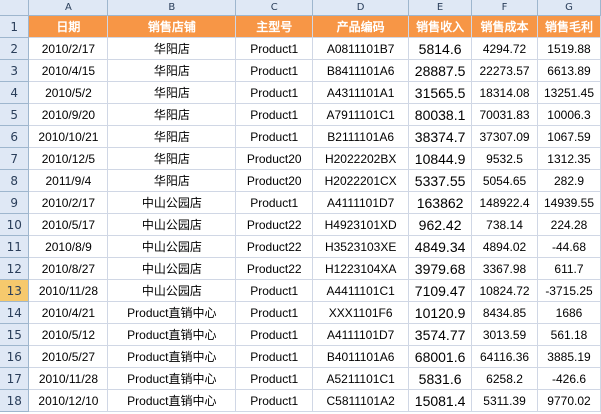 This screenshot has height=414, width=601. I want to click on cell-cost: 3013.59, so click(504, 334).